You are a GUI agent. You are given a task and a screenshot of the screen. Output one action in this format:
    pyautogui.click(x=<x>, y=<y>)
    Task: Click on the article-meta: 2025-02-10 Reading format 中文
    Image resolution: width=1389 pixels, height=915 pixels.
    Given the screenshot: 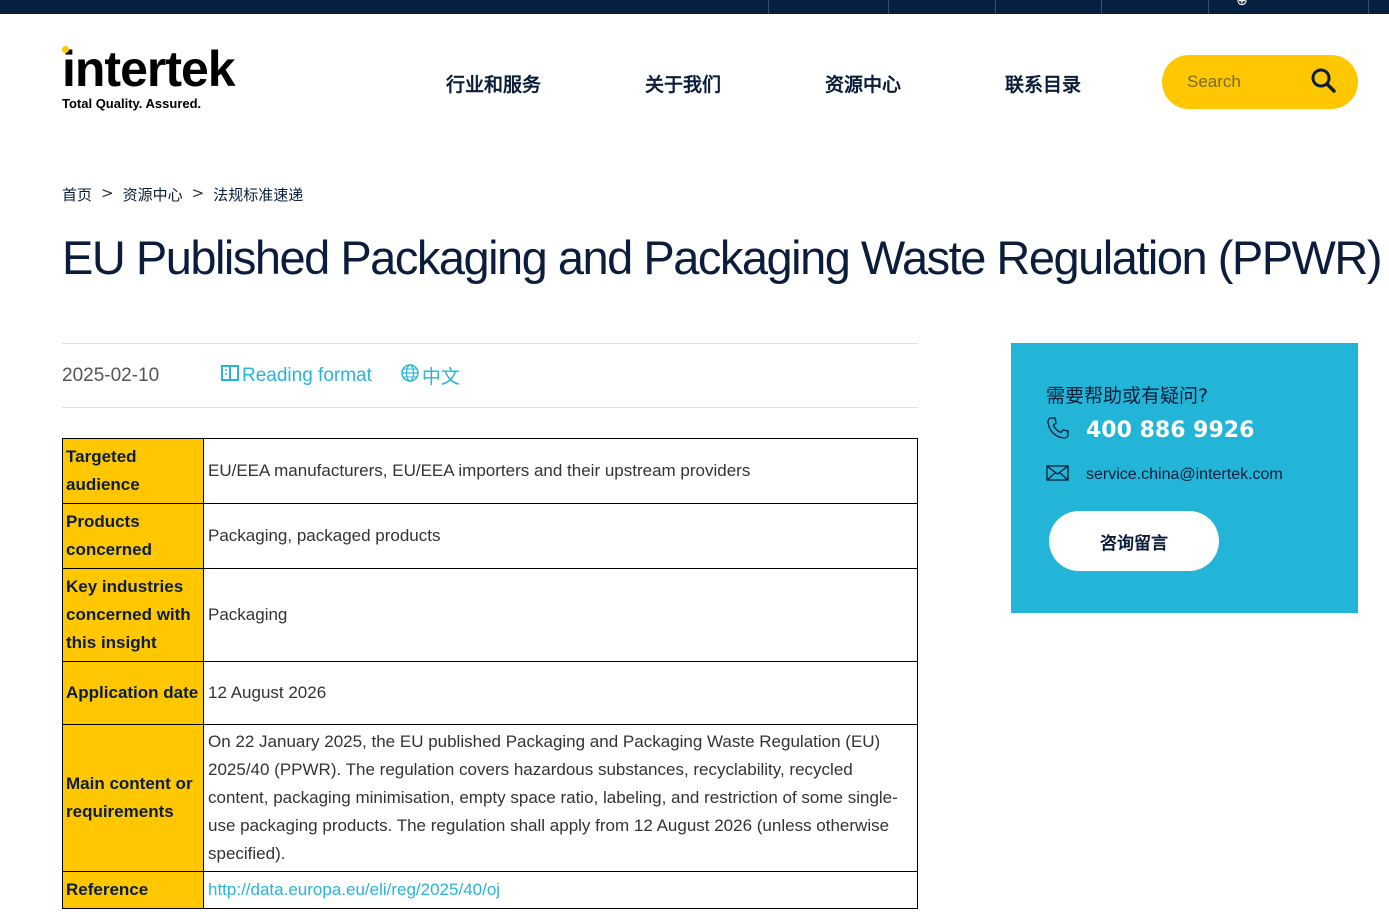 What is the action you would take?
    pyautogui.click(x=490, y=375)
    